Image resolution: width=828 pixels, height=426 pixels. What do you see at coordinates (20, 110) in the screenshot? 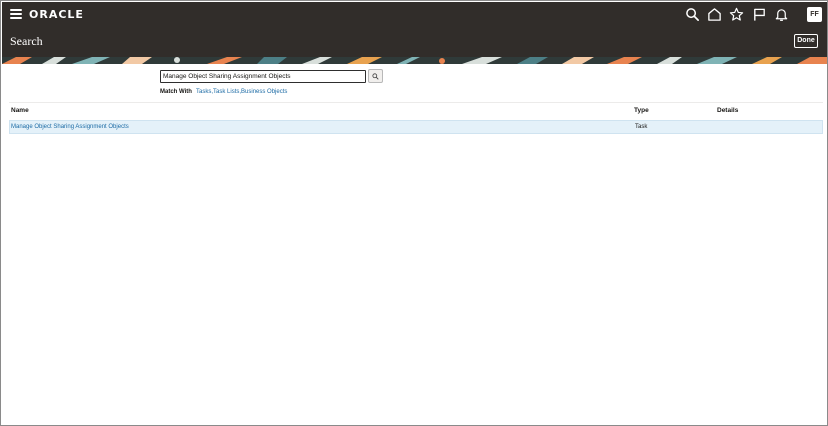
I see `column-header-name: Name` at bounding box center [20, 110].